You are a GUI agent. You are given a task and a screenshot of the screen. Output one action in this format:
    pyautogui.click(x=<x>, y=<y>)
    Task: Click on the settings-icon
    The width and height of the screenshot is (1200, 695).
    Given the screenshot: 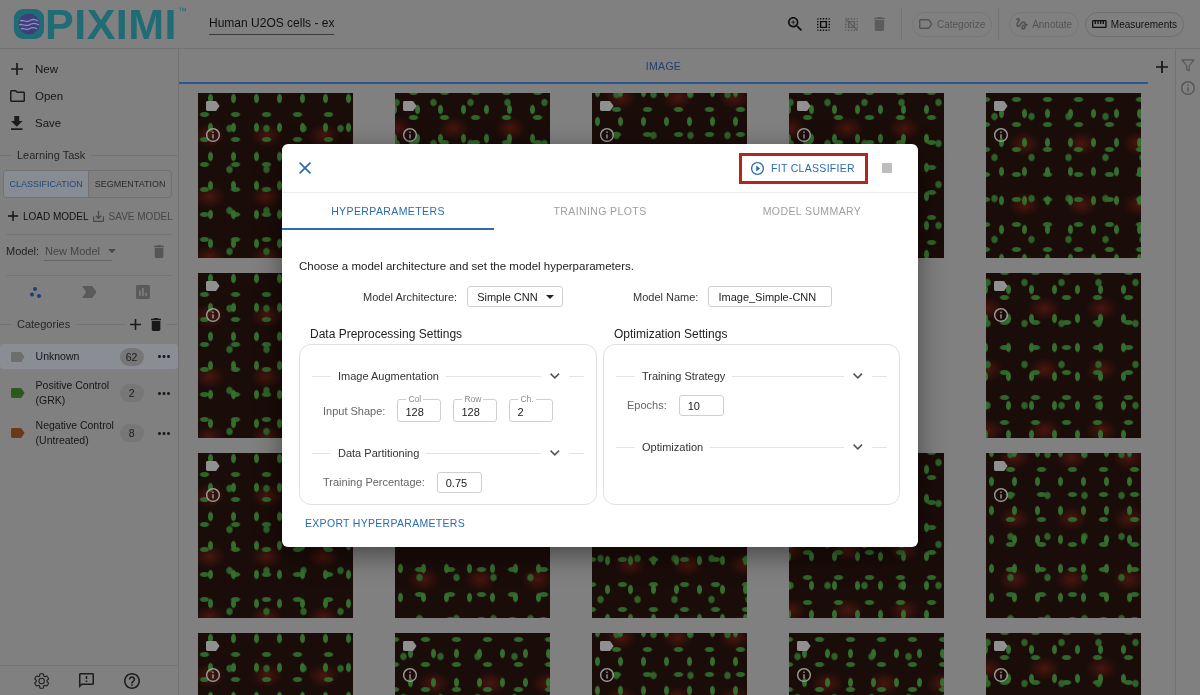 What is the action you would take?
    pyautogui.click(x=42, y=680)
    